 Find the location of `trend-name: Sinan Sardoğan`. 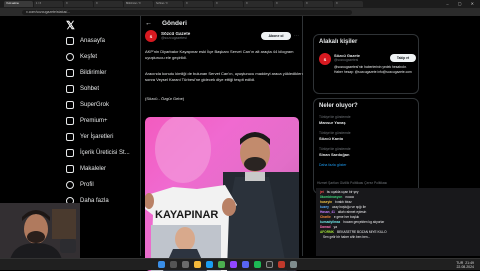

trend-name: Sinan Sardoğan is located at coordinates (334, 154).